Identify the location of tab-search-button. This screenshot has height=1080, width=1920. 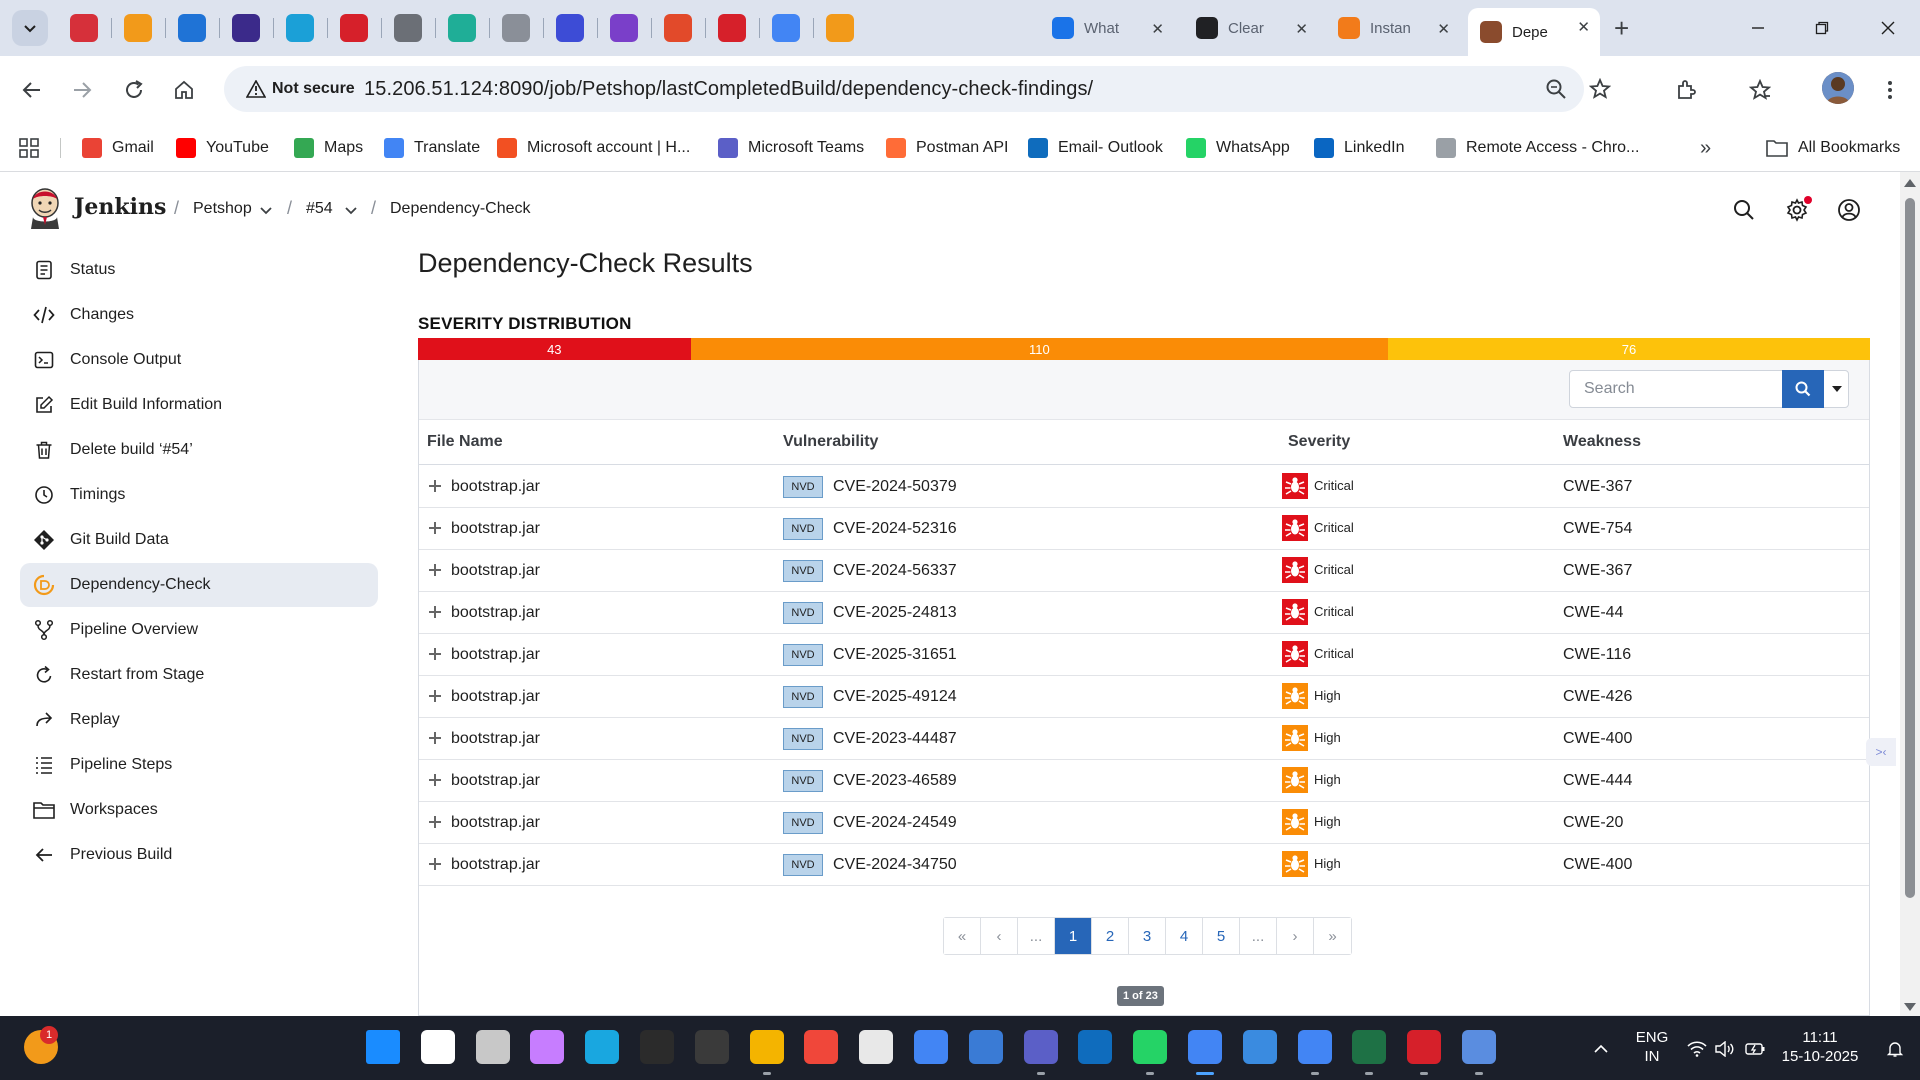
(30, 28).